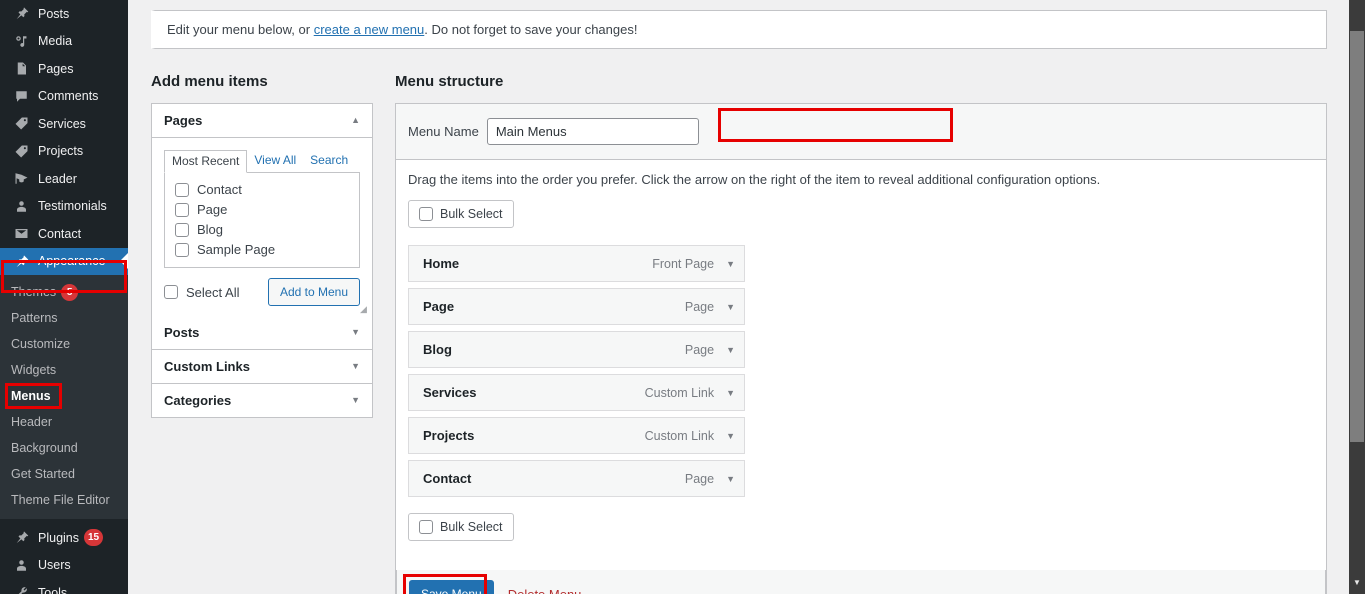 This screenshot has height=594, width=1365. What do you see at coordinates (262, 121) in the screenshot?
I see `pages-panel-header: Pages ▲` at bounding box center [262, 121].